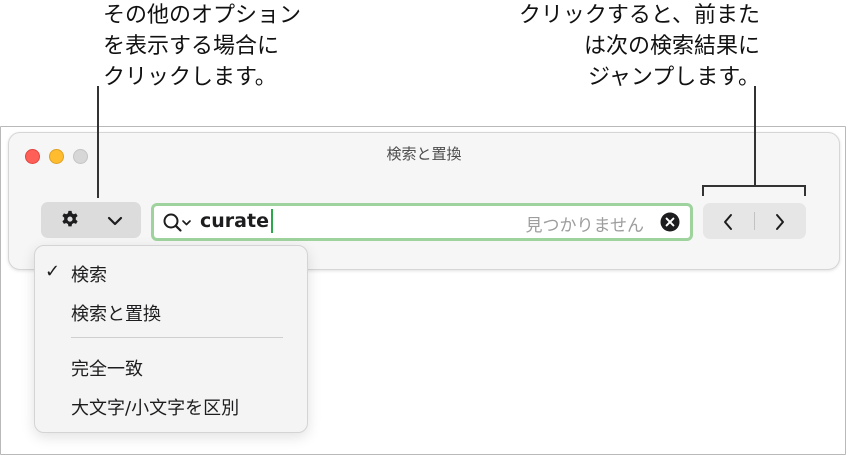  What do you see at coordinates (98, 142) in the screenshot?
I see `callout-left-leader` at bounding box center [98, 142].